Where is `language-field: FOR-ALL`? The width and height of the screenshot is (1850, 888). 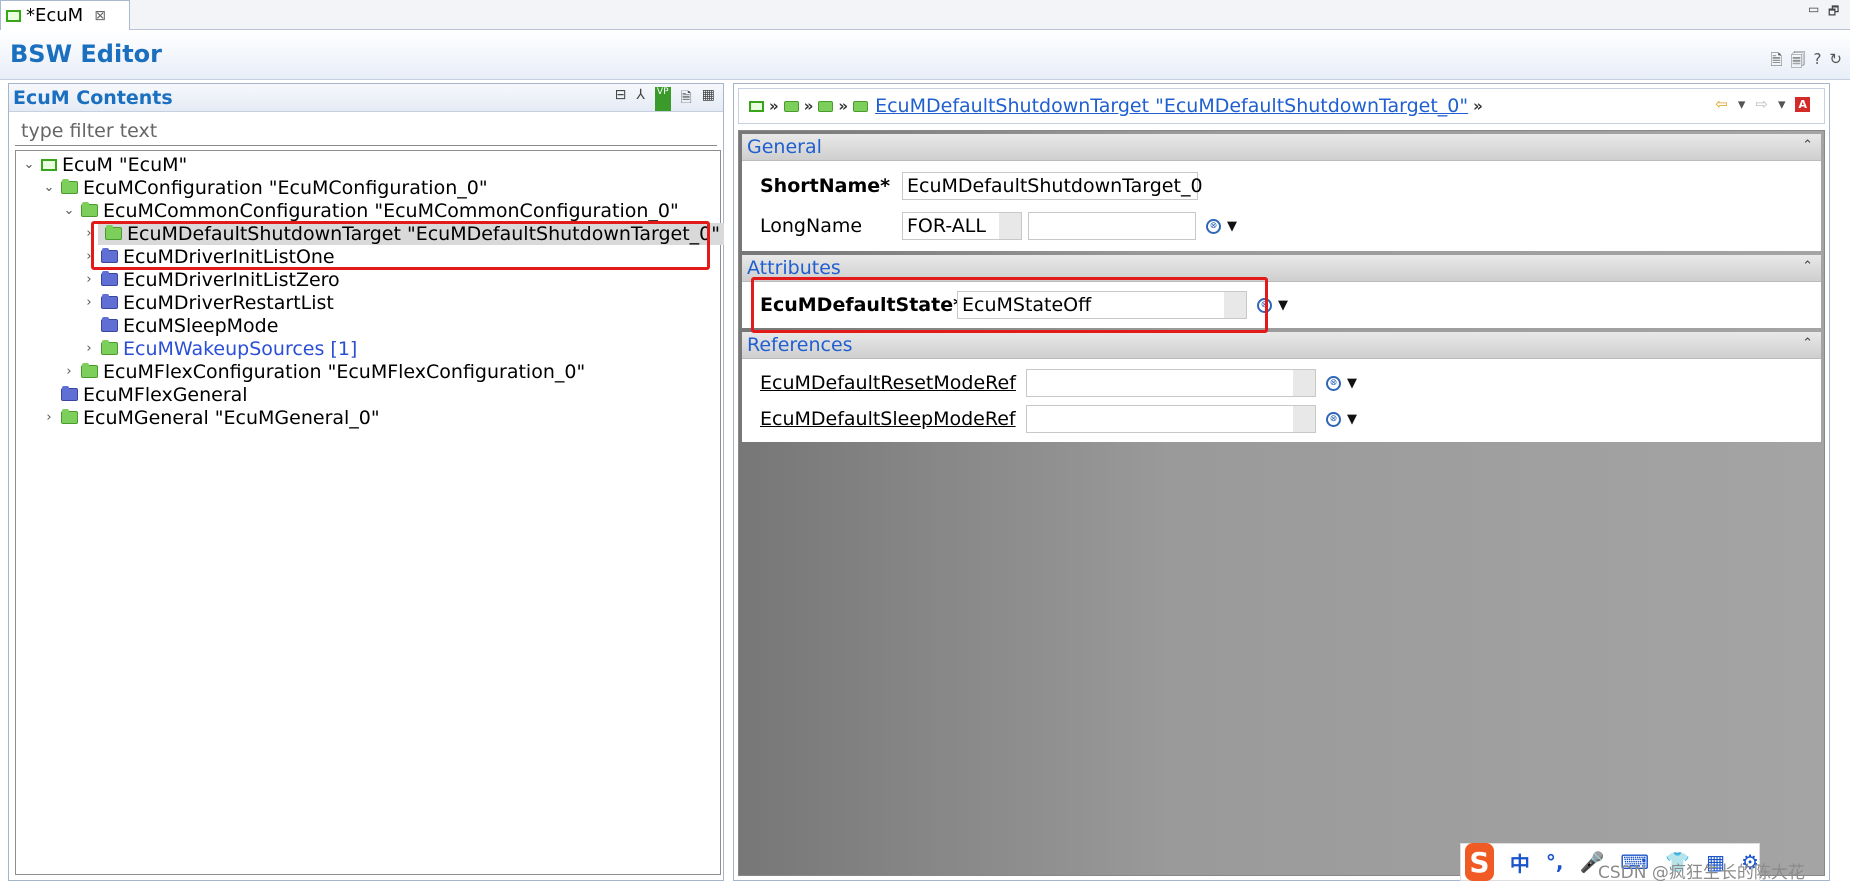
language-field: FOR-ALL is located at coordinates (962, 226).